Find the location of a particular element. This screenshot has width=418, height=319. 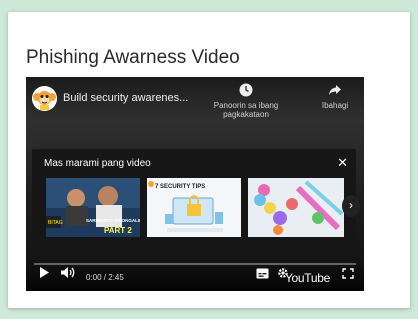

more-videos-title: Mas marami pang video is located at coordinates (97, 163).